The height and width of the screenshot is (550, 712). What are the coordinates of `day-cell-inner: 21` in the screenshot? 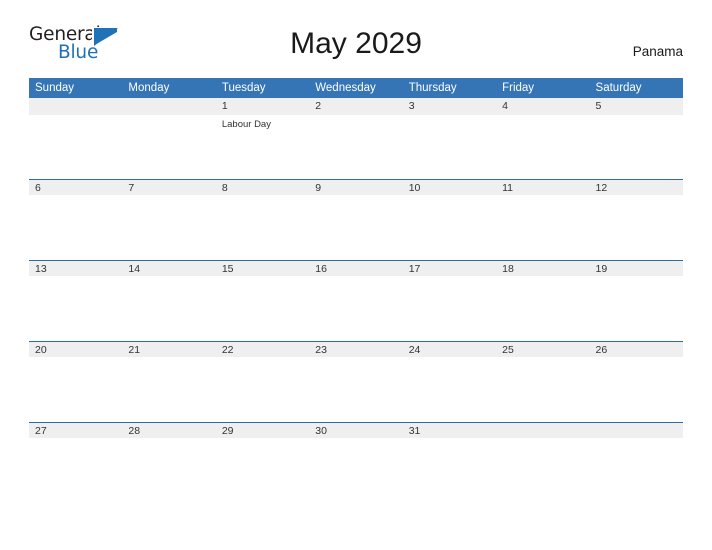 It's located at (169, 381).